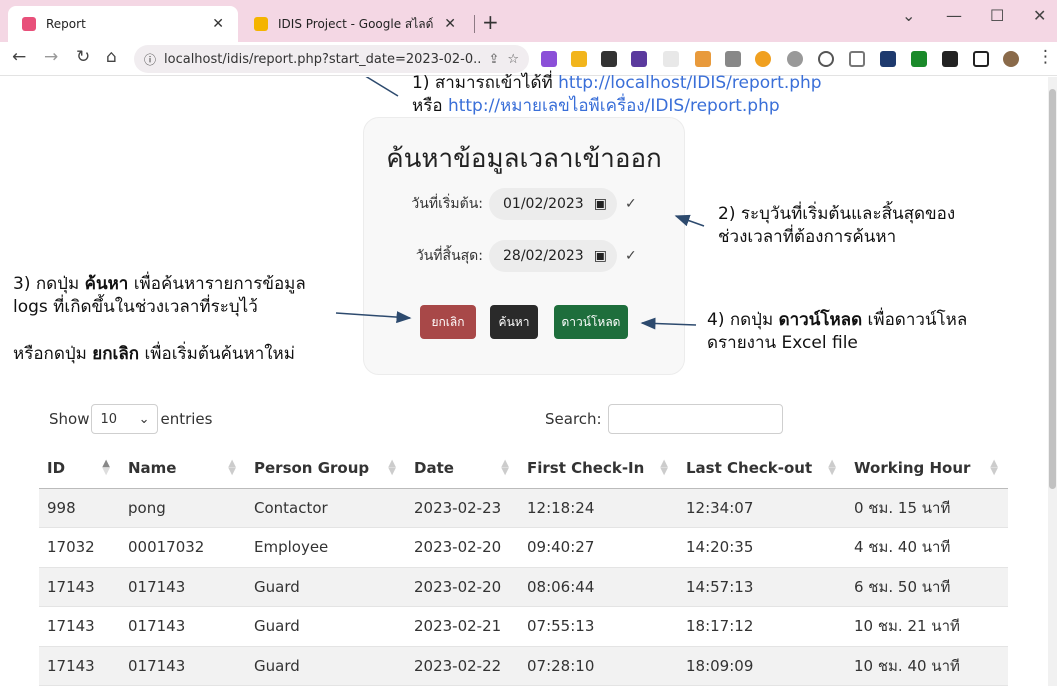  What do you see at coordinates (573, 419) in the screenshot?
I see `search-label: Search:` at bounding box center [573, 419].